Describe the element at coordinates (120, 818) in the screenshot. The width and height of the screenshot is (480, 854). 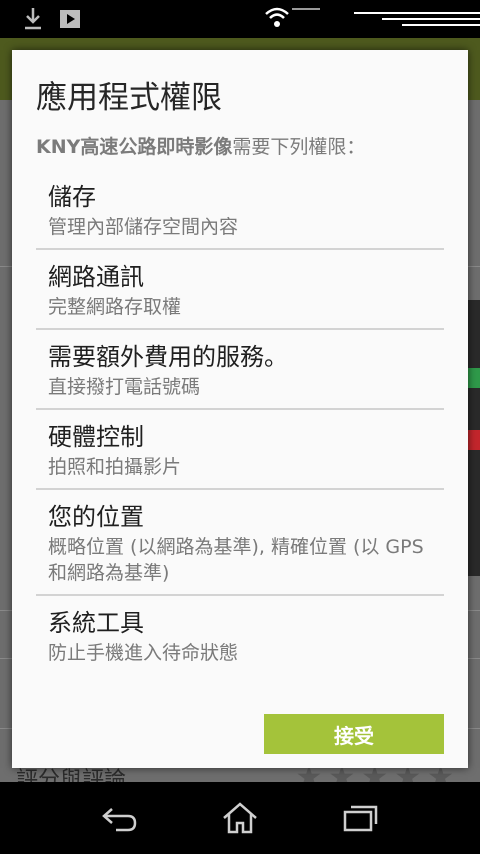
I see `back-icon` at that location.